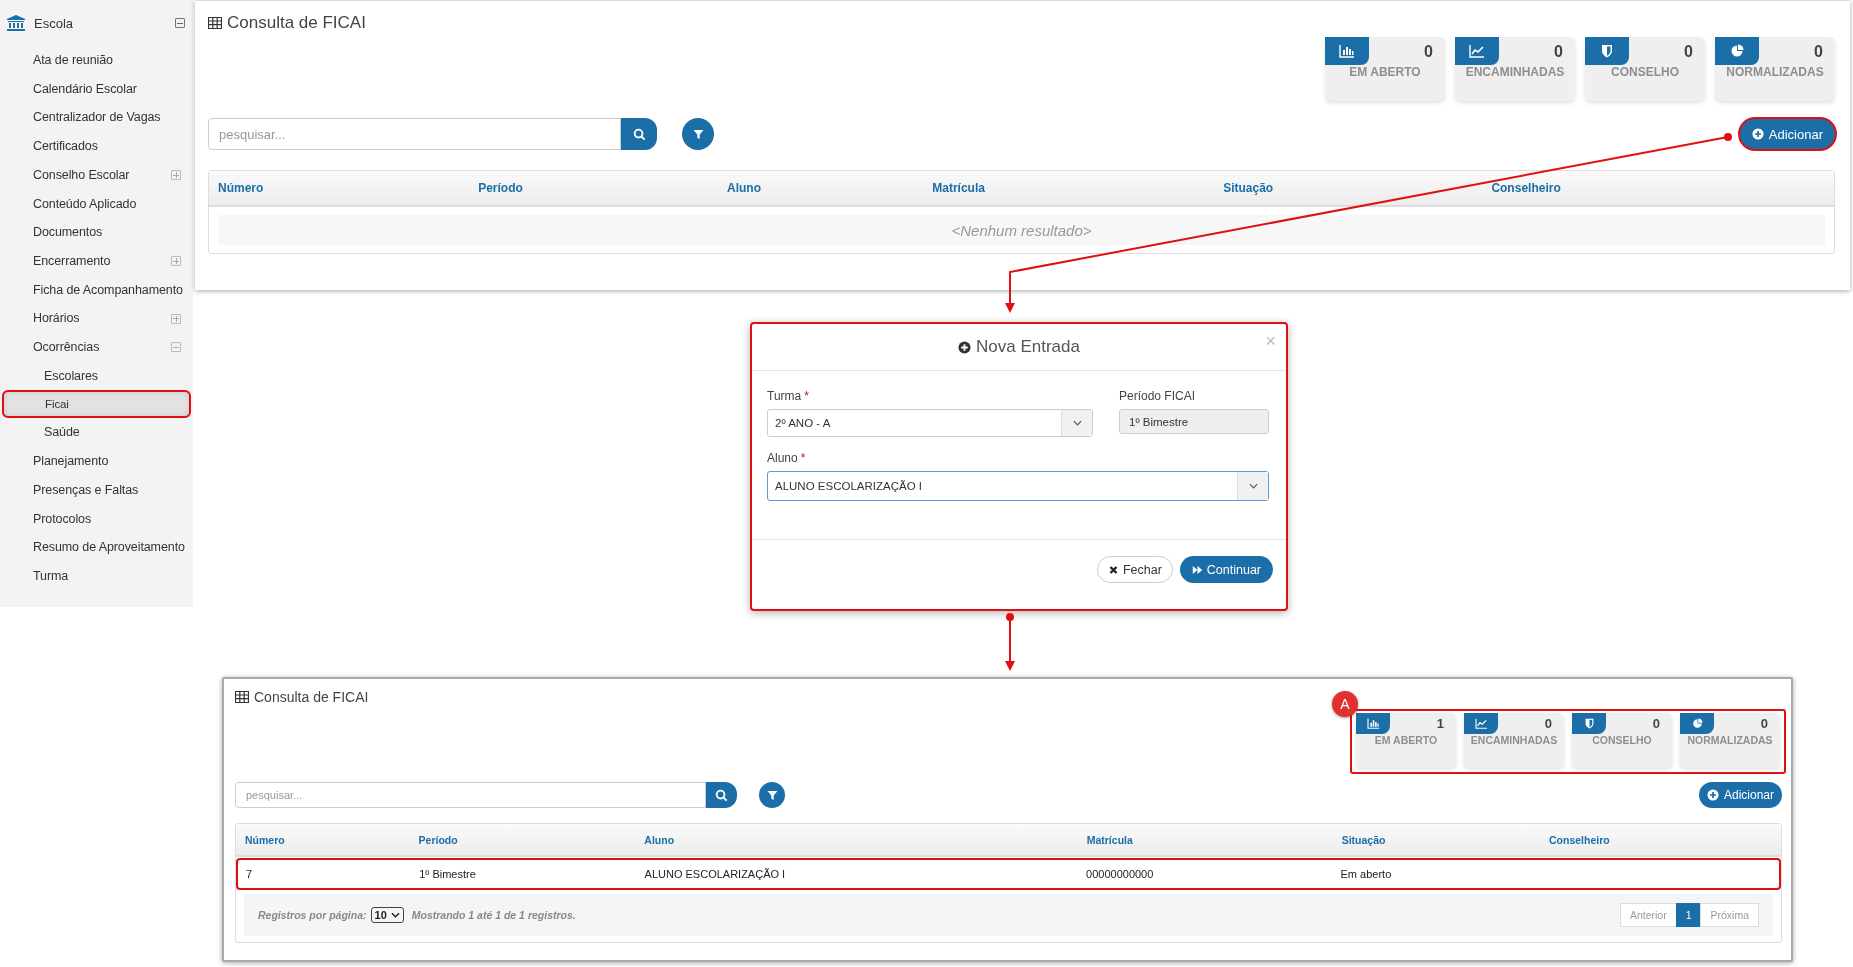 The width and height of the screenshot is (1853, 967). Describe the element at coordinates (96, 60) in the screenshot. I see `sidebar-item: Ata de reunião` at that location.